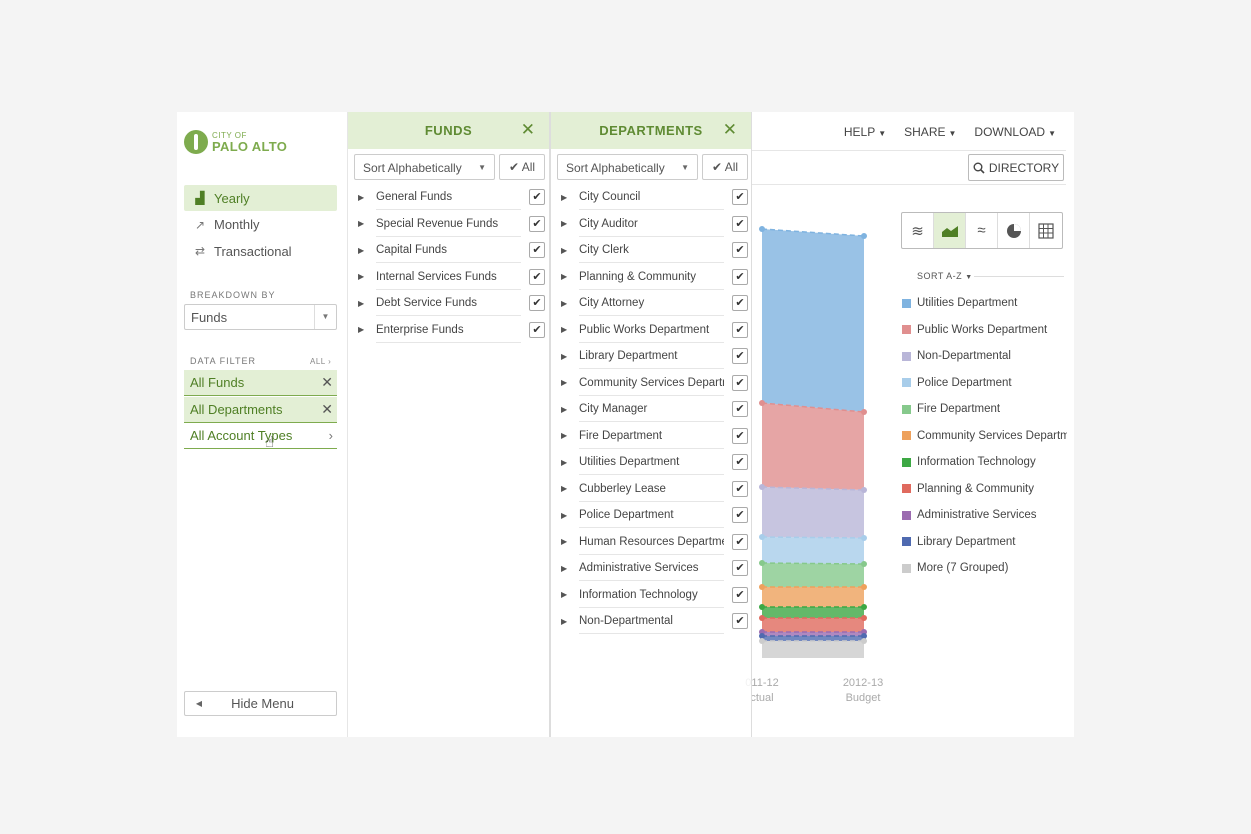 Image resolution: width=1251 pixels, height=834 pixels. Describe the element at coordinates (725, 167) in the screenshot. I see `departments-select-all-button: ✔ All` at that location.